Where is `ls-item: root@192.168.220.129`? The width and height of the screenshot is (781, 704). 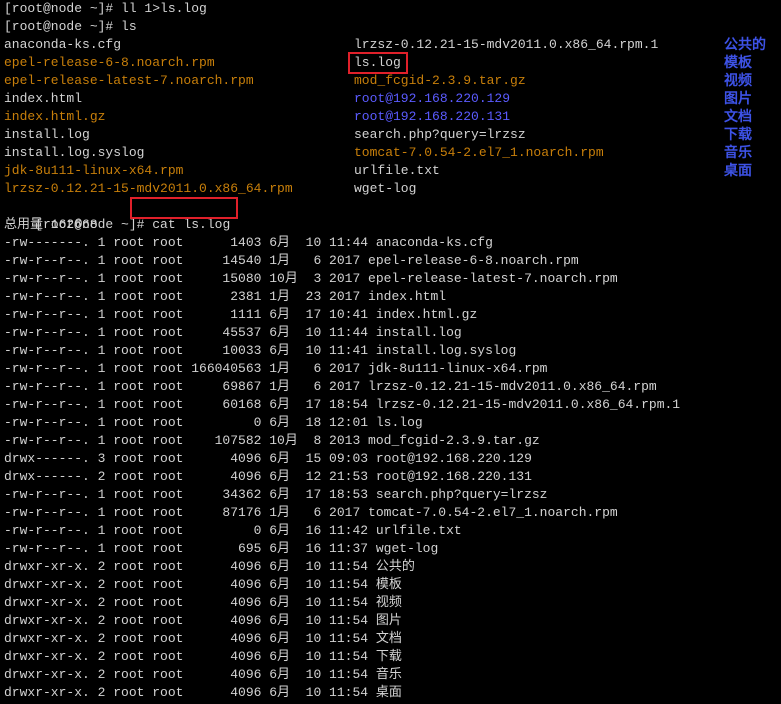 ls-item: root@192.168.220.129 is located at coordinates (432, 98).